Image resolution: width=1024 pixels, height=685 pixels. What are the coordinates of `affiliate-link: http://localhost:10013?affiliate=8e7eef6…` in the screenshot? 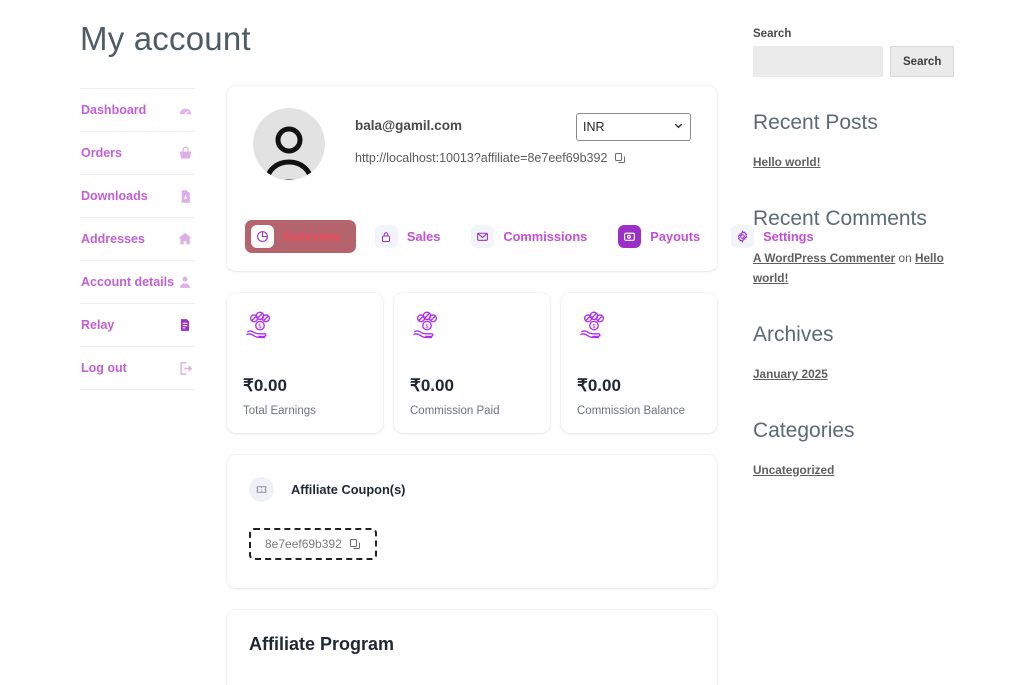 It's located at (481, 158).